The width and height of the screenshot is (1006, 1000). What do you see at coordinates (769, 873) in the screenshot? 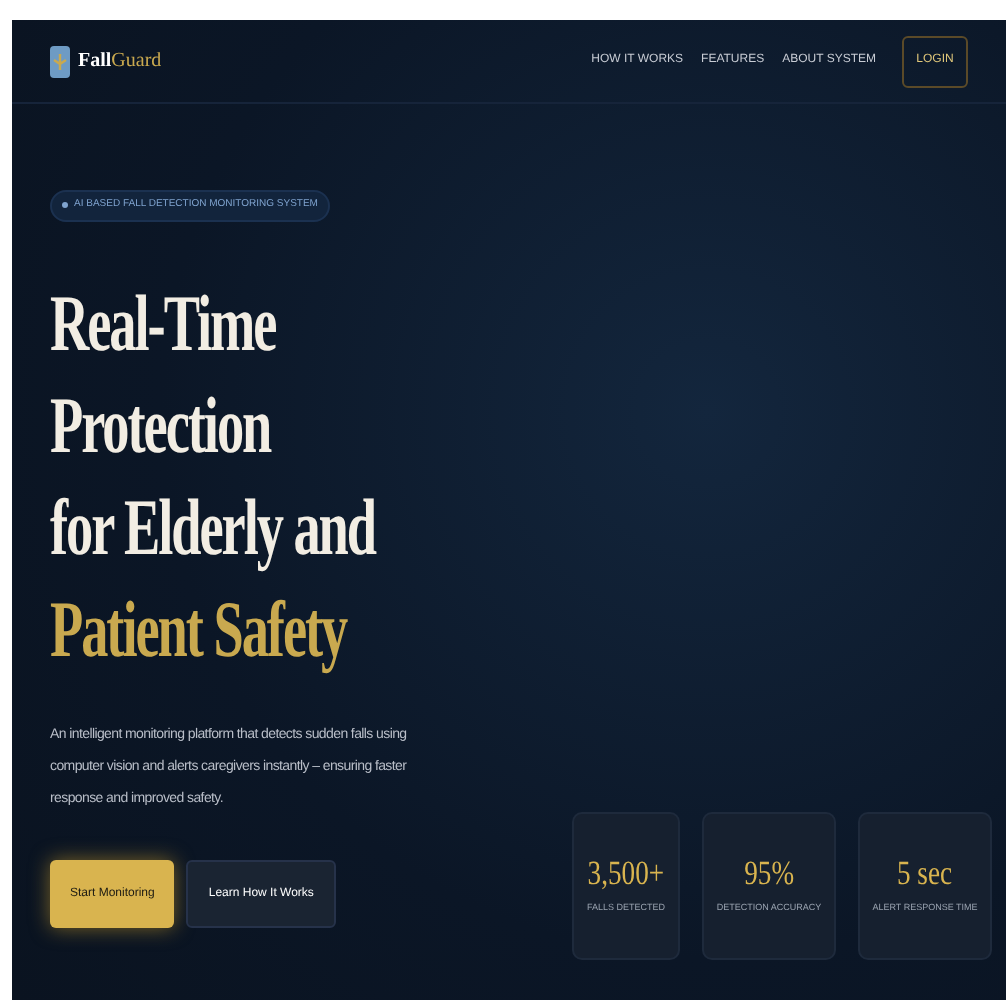
I see `stat-value: 95%` at bounding box center [769, 873].